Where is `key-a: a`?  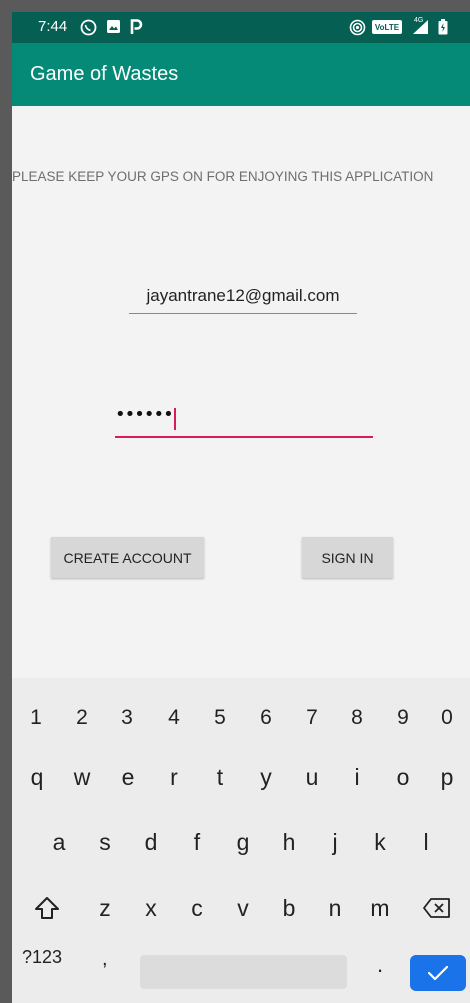
key-a: a is located at coordinates (59, 842).